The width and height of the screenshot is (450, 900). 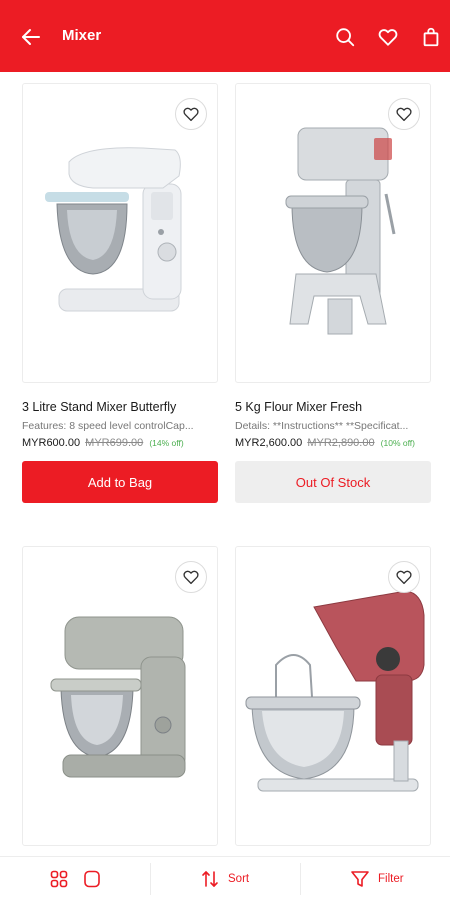 What do you see at coordinates (210, 879) in the screenshot?
I see `sort-icon` at bounding box center [210, 879].